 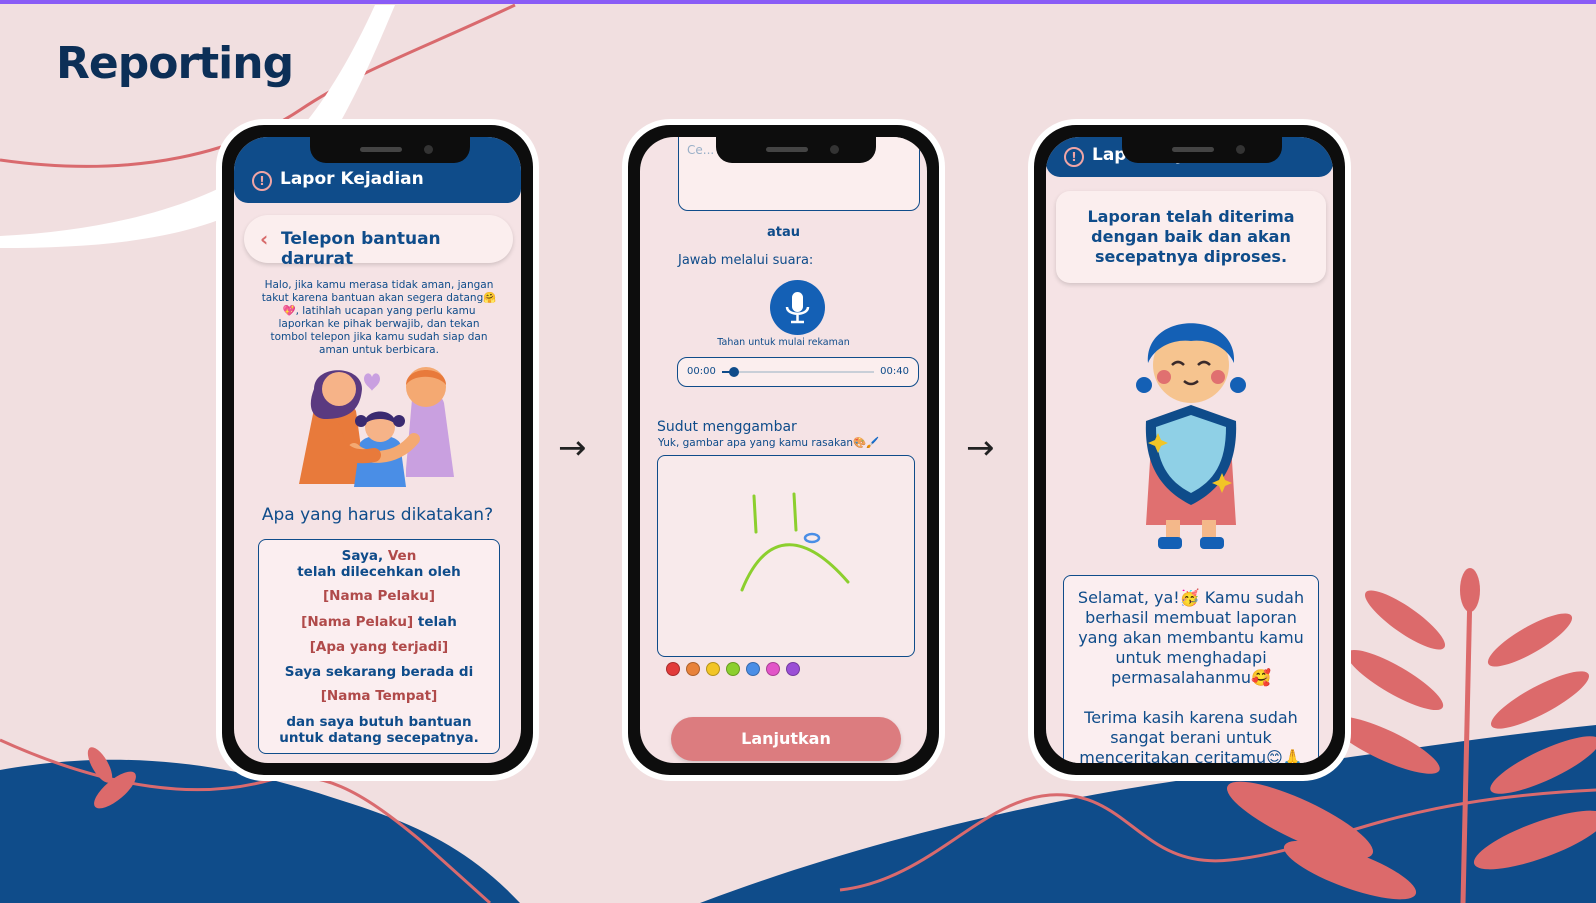 What do you see at coordinates (783, 232) in the screenshot?
I see `or-divider: atau` at bounding box center [783, 232].